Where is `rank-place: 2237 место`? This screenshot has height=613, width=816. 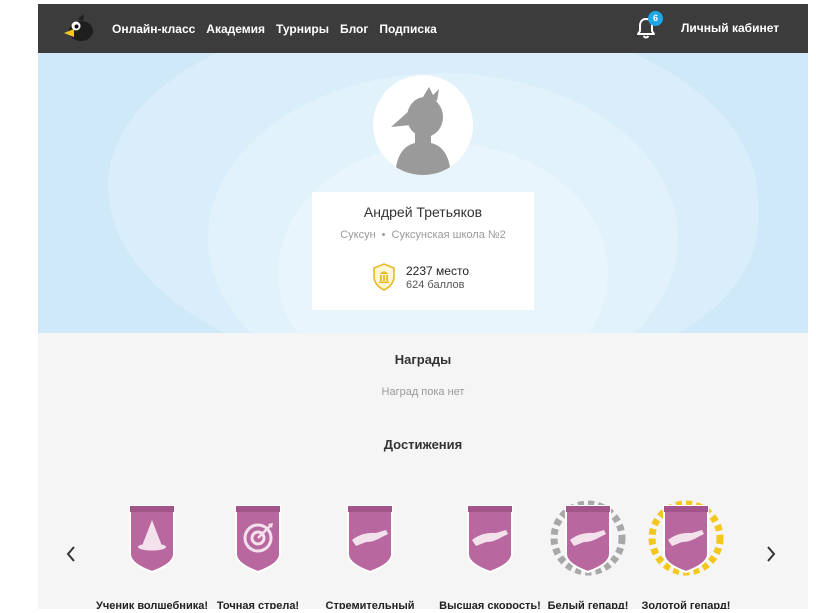 rank-place: 2237 место is located at coordinates (437, 271).